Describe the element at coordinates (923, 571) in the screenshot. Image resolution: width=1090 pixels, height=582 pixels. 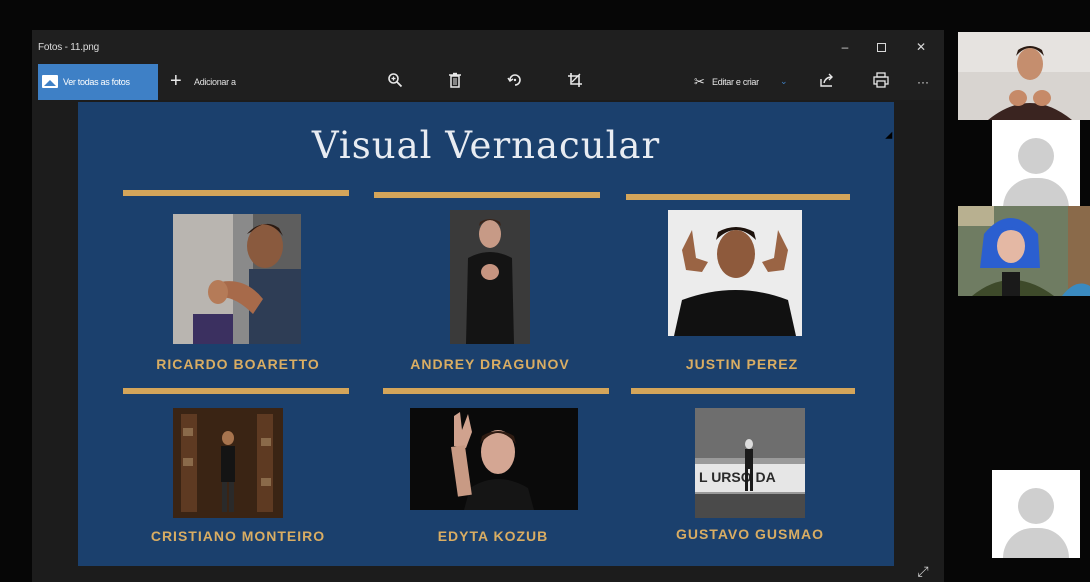
I see `expand-icon: ⤢` at that location.